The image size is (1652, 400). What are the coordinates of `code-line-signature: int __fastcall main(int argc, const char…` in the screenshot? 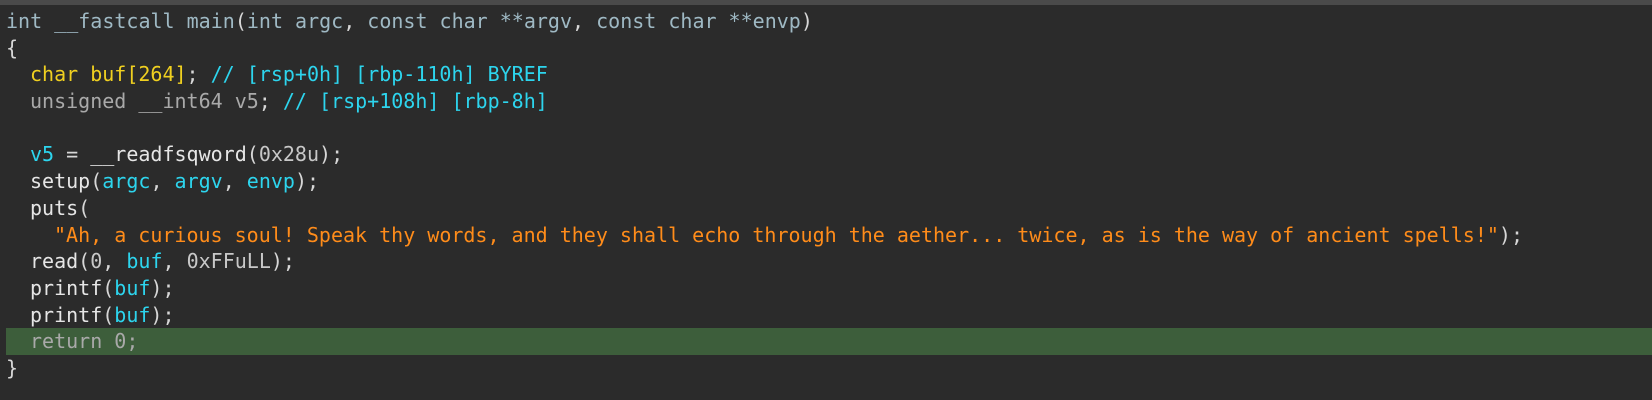 It's located at (829, 21).